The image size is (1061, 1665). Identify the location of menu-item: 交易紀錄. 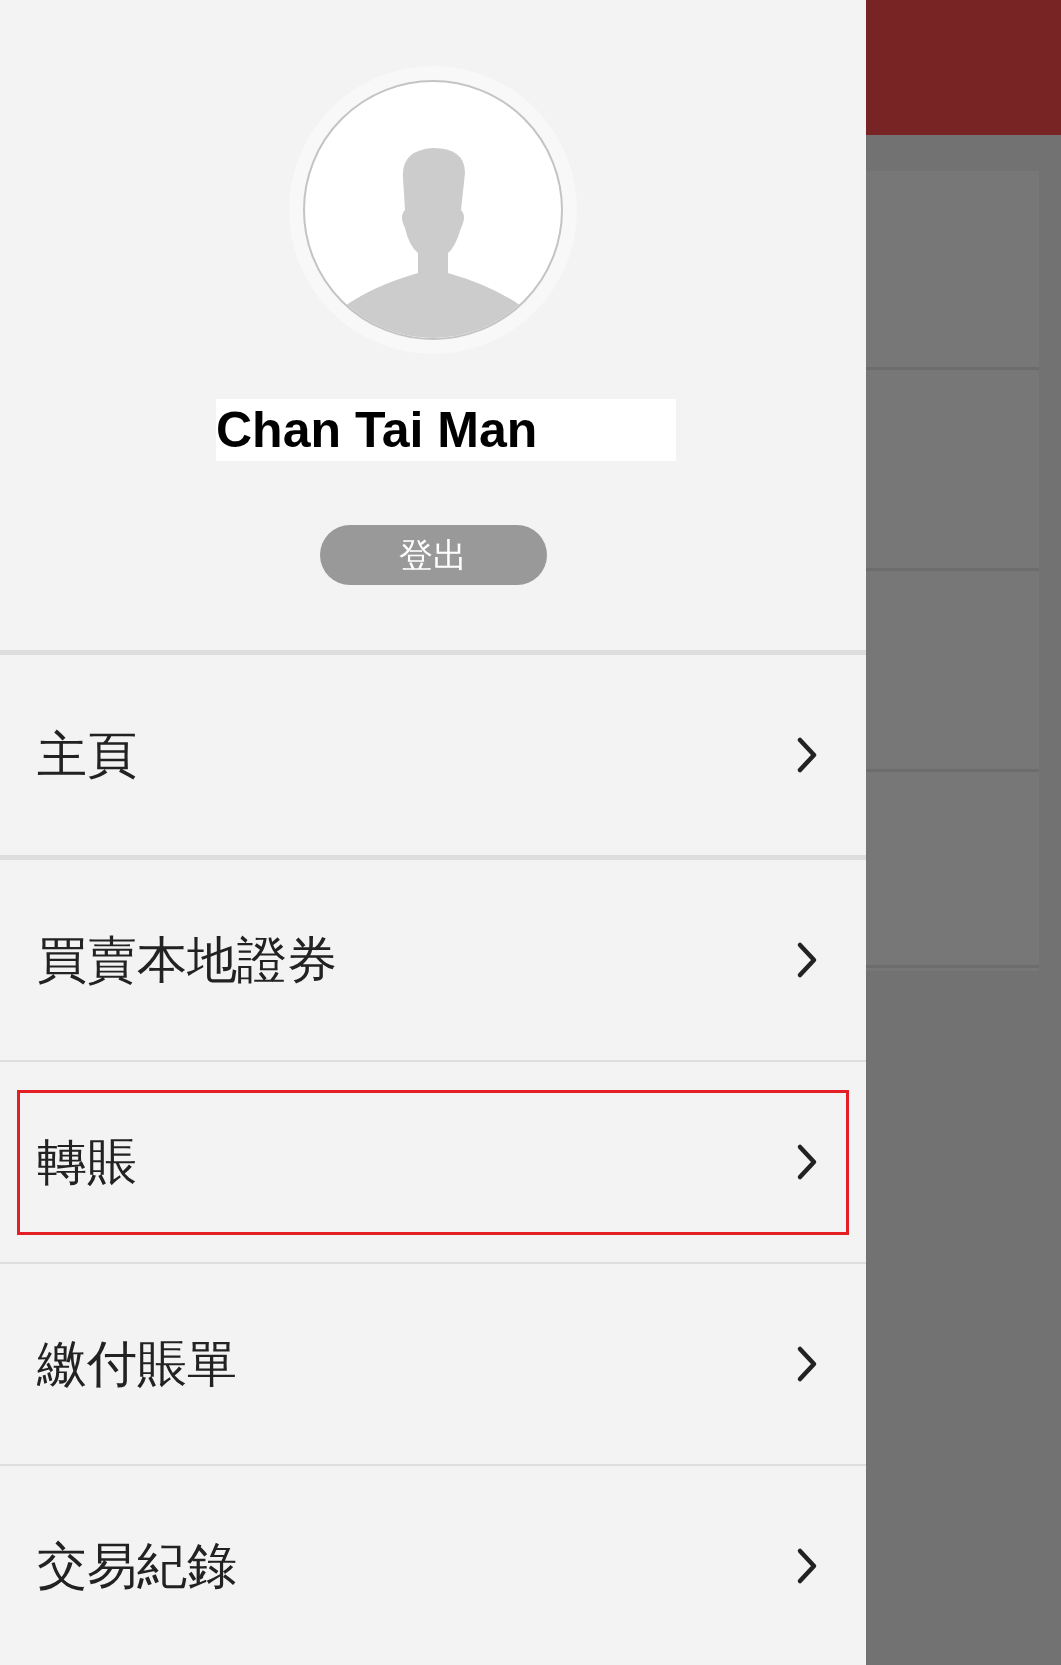
(433, 1566).